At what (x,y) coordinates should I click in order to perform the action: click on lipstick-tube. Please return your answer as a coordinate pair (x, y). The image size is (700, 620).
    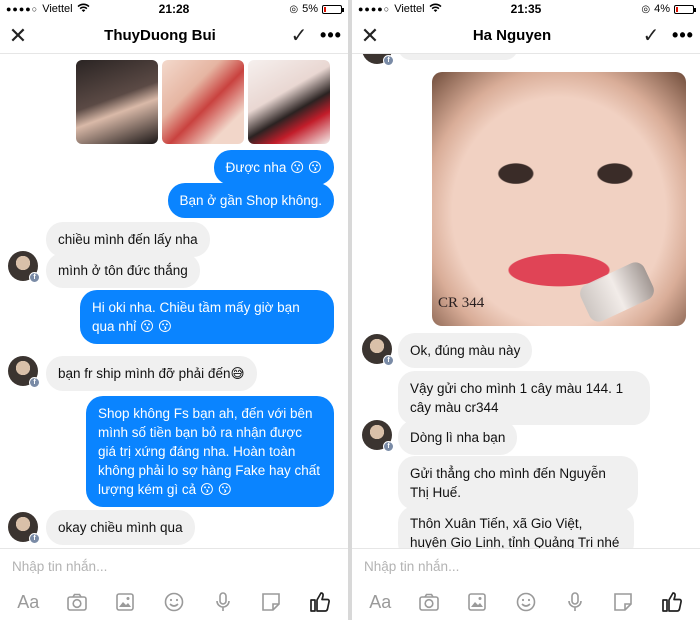
    Looking at the image, I should click on (617, 292).